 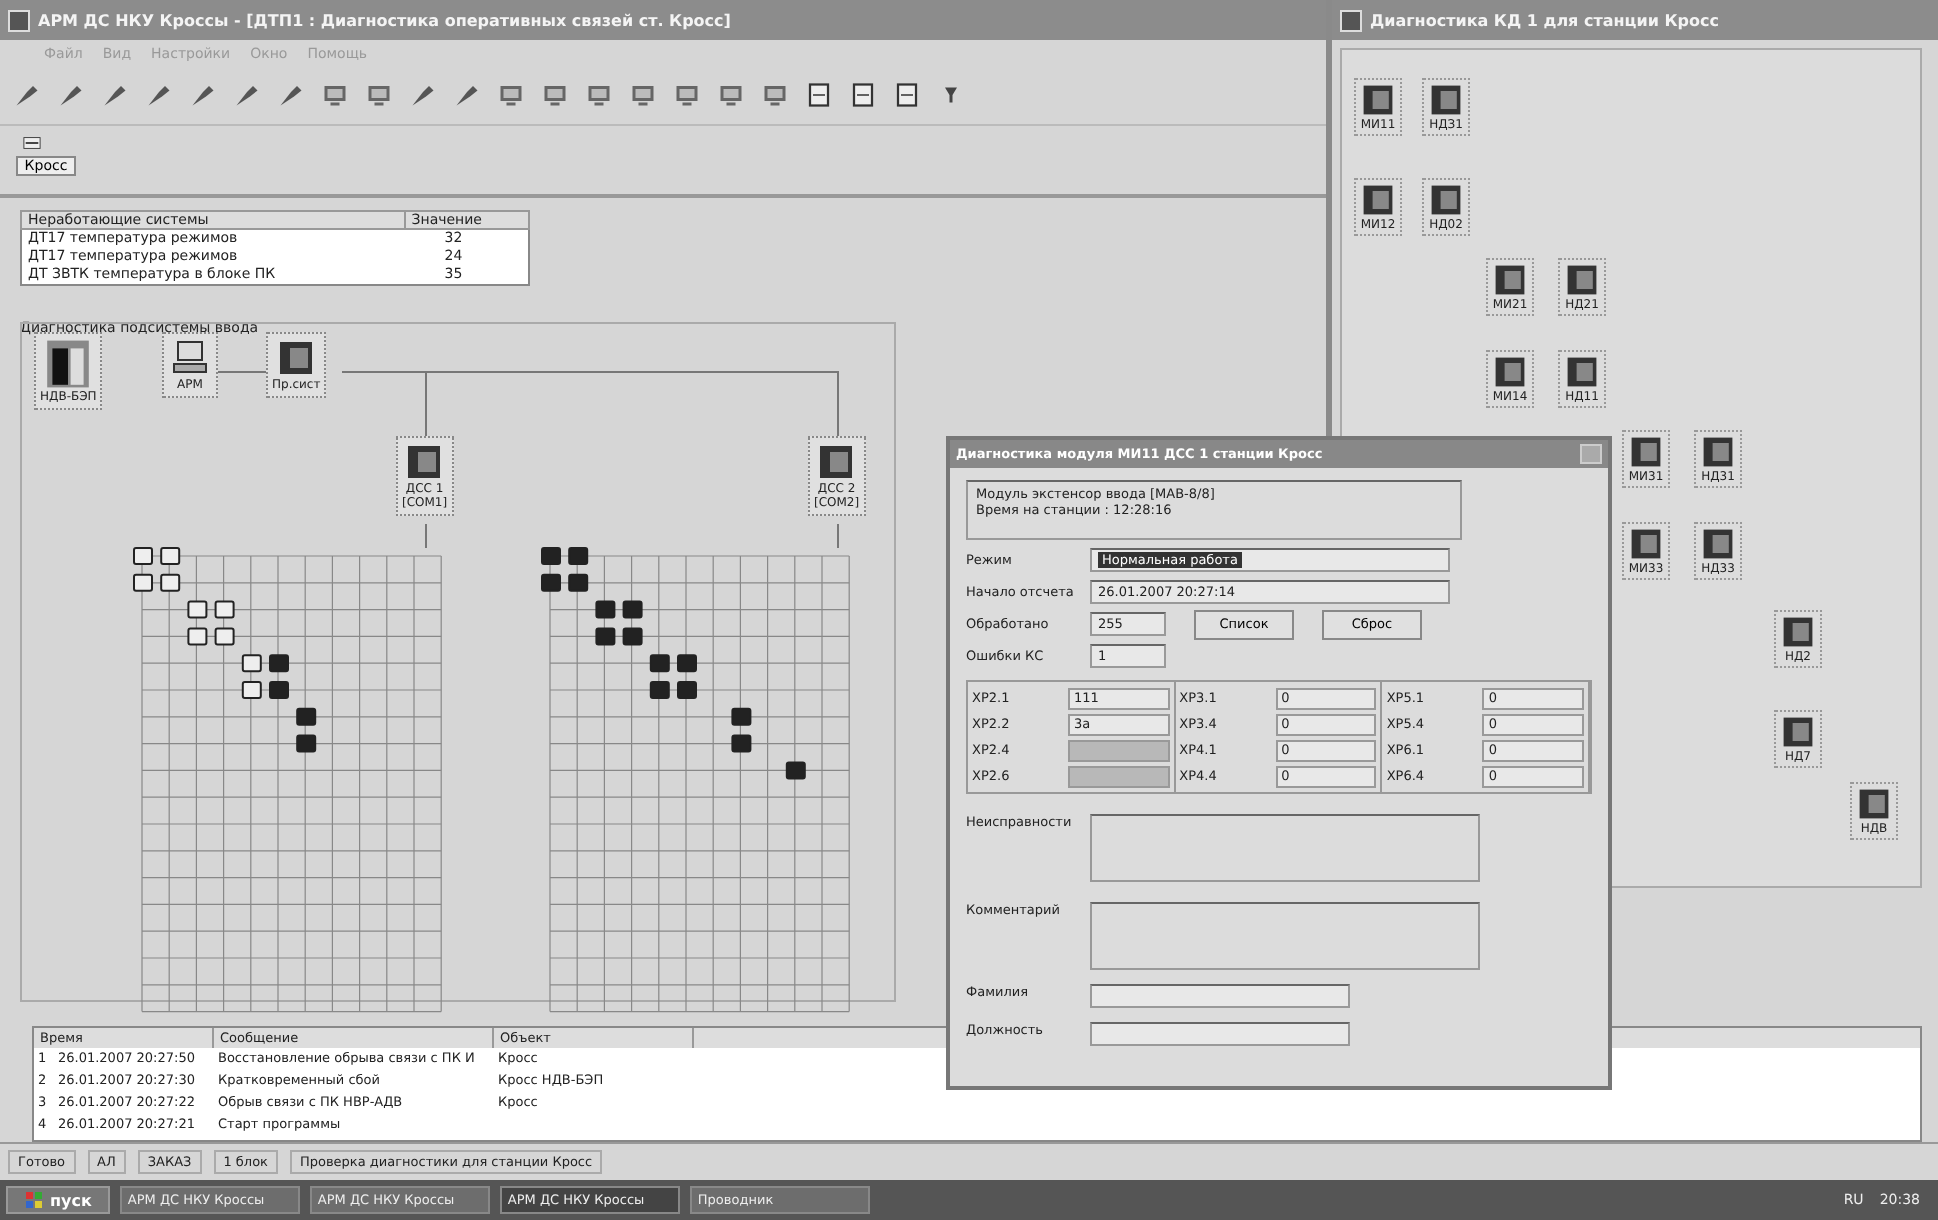 What do you see at coordinates (384, 20) in the screenshot?
I see `window-title: АРМ ДС НКУ Кроссы - [ДТП1 : Диагностика оперативных связей ст. Кросс]` at bounding box center [384, 20].